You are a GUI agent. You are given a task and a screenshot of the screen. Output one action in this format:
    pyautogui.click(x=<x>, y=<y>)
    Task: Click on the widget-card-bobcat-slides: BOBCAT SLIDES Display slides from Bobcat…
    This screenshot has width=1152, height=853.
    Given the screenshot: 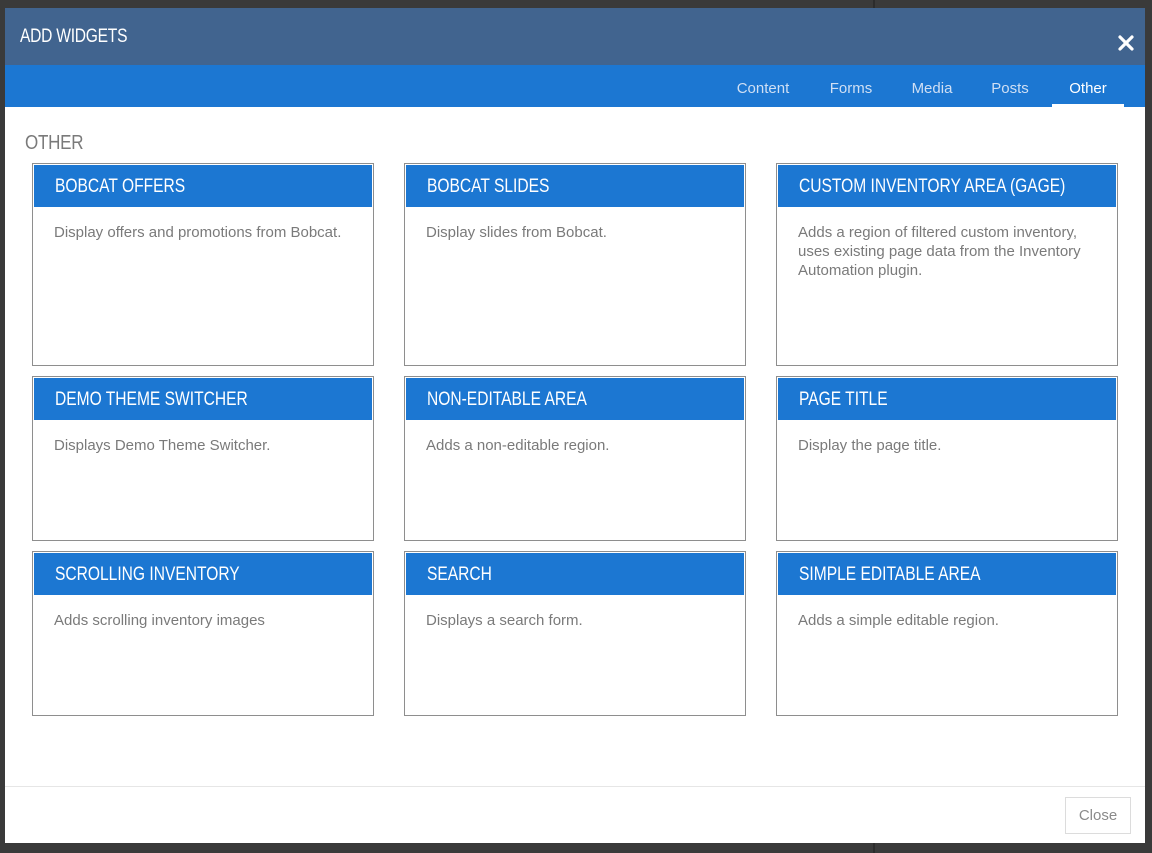 What is the action you would take?
    pyautogui.click(x=575, y=264)
    